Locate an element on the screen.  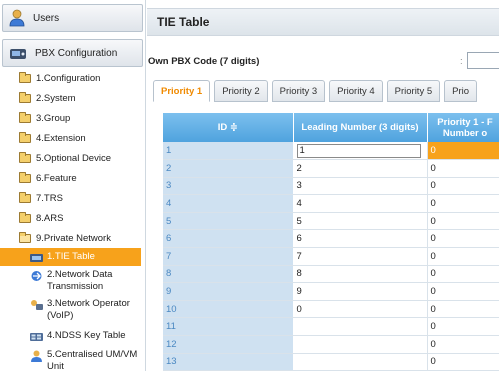
tree-item-feature: 6.Feature is located at coordinates (72, 178).